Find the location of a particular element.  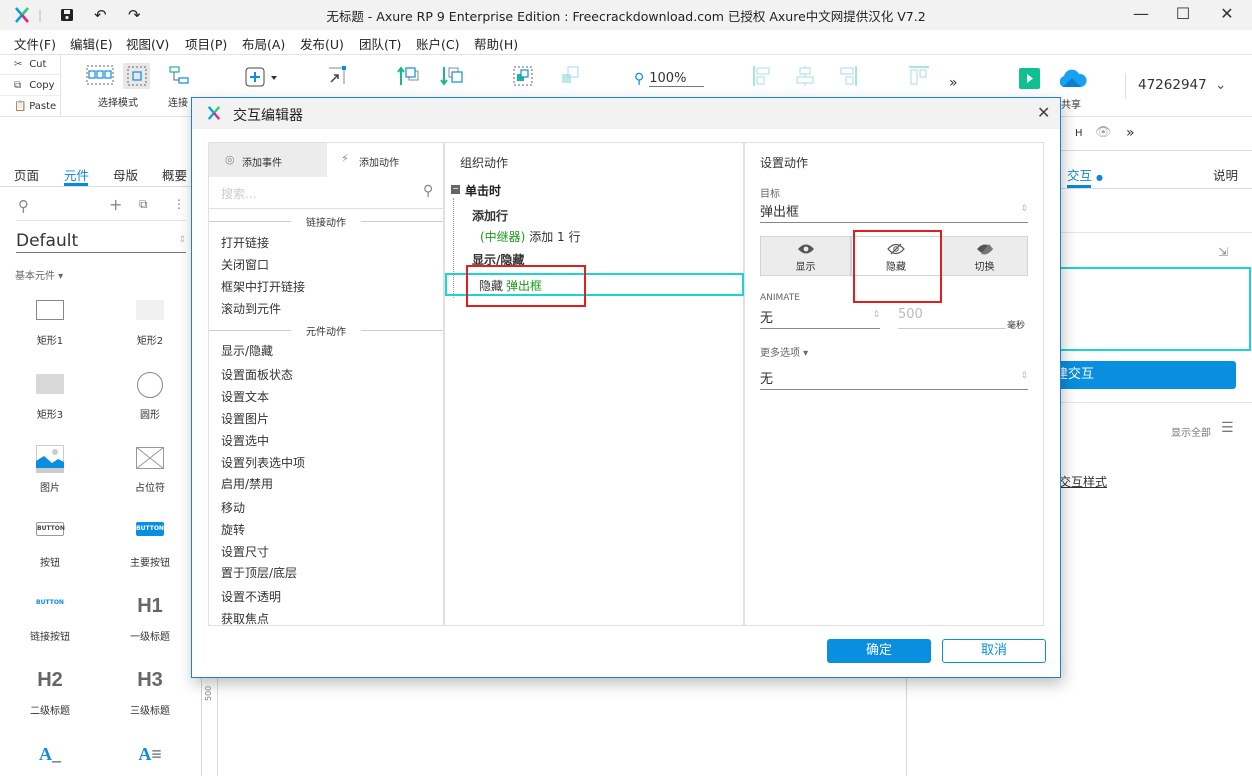

action-item: 设置面板状态 is located at coordinates (257, 374).